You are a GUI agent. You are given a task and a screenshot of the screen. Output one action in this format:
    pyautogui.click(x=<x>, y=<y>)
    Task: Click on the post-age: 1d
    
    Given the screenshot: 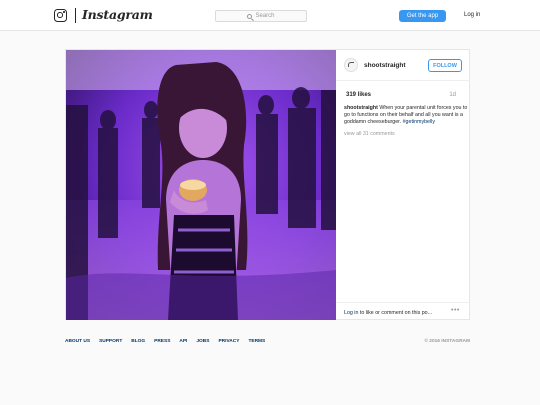 What is the action you would take?
    pyautogui.click(x=452, y=95)
    